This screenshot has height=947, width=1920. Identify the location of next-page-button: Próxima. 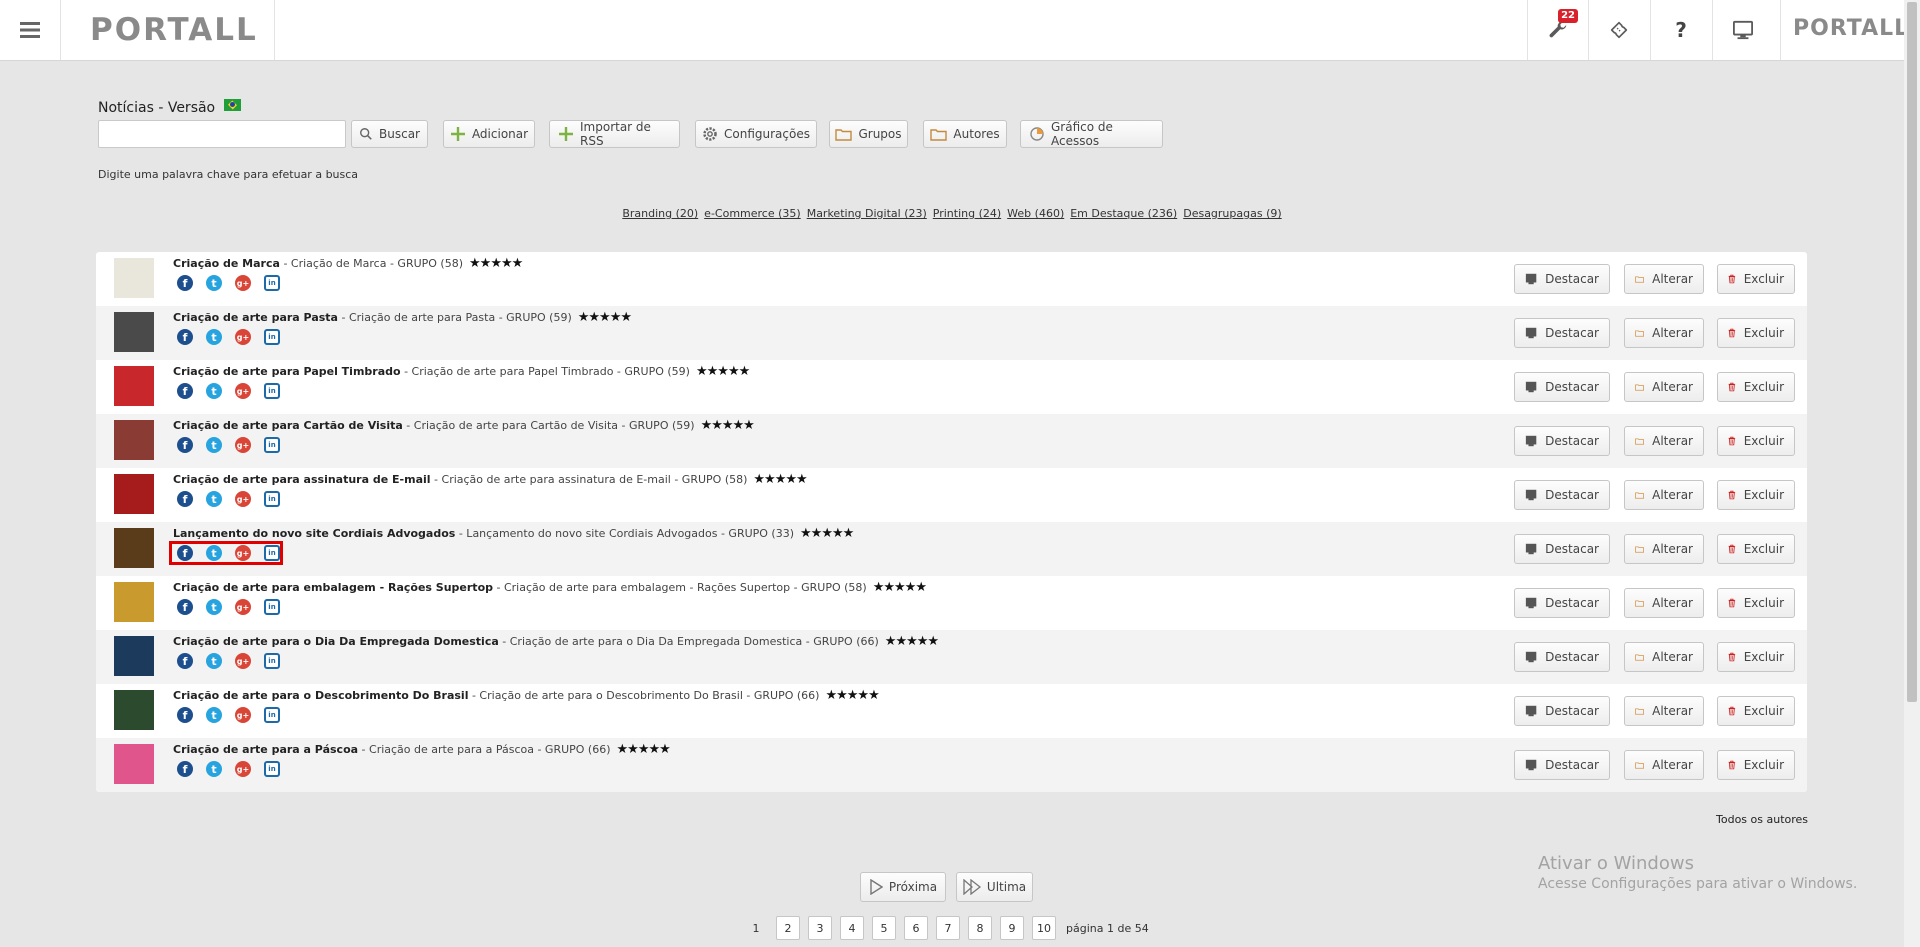
(903, 887).